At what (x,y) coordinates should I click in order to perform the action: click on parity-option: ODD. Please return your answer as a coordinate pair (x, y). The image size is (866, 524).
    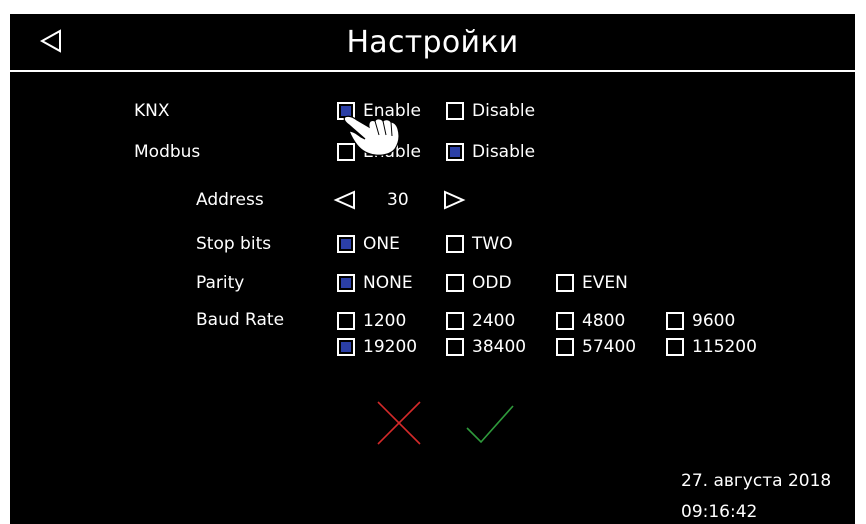
    Looking at the image, I should click on (479, 283).